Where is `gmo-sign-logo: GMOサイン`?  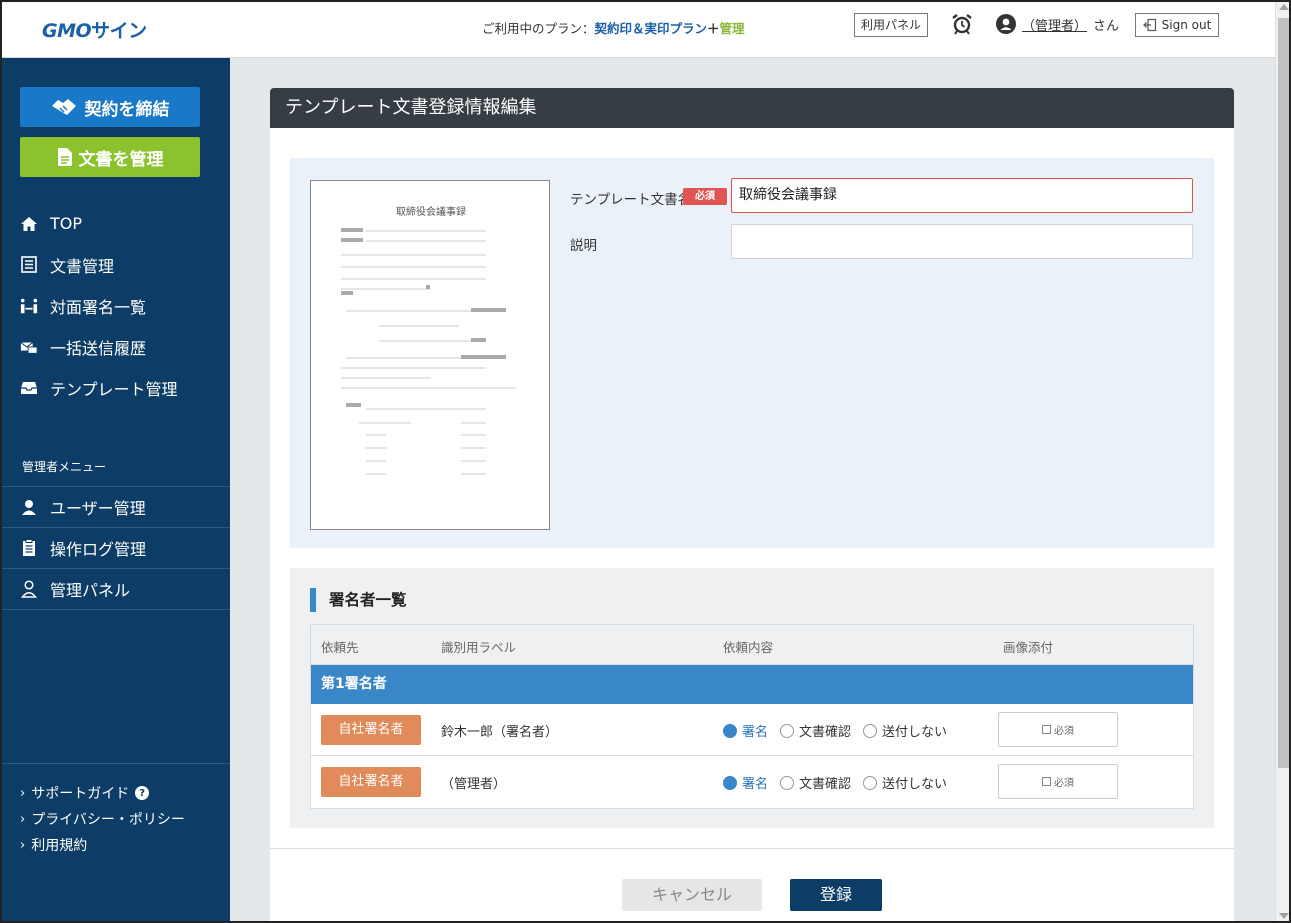
gmo-sign-logo: GMOサイン is located at coordinates (94, 29).